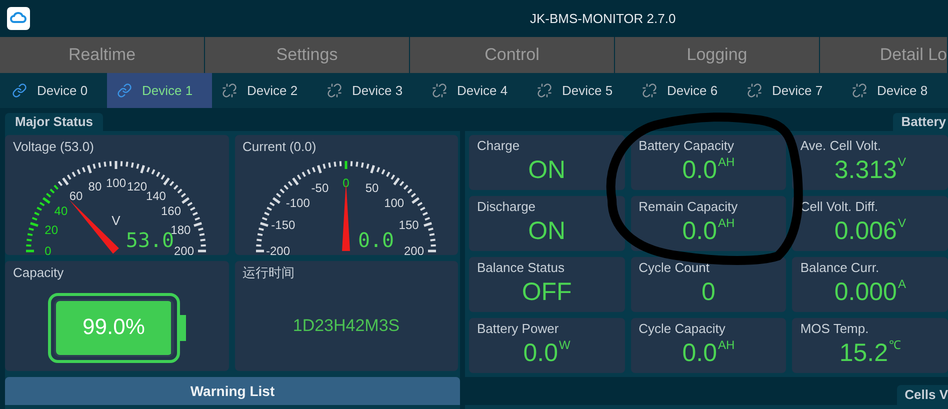  I want to click on gauge-tick-label: -100, so click(297, 203).